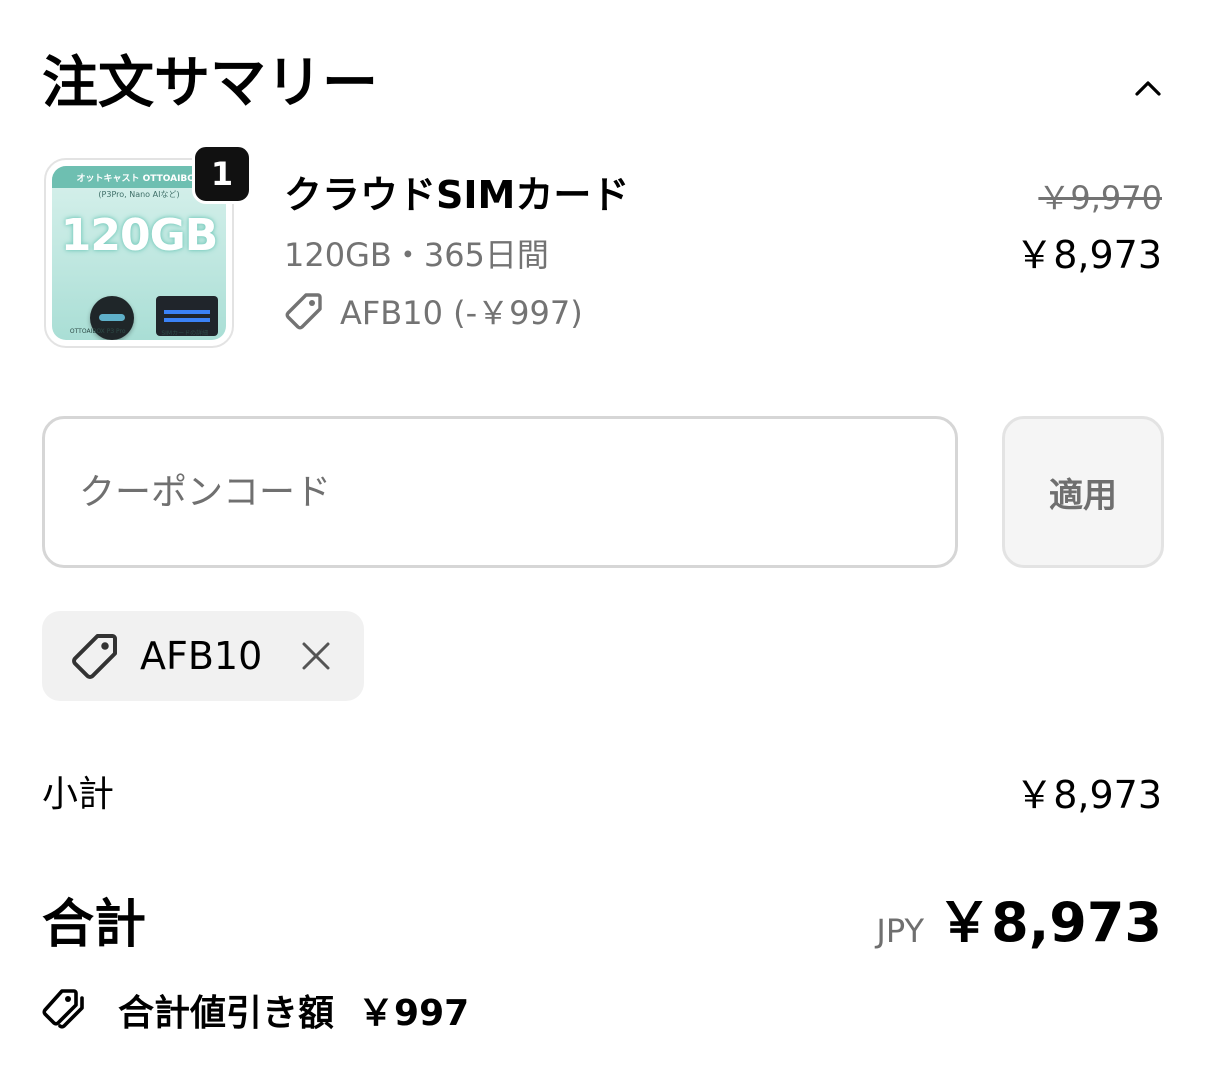  I want to click on total-savings: 合計値引き額 ￥997, so click(255, 1010).